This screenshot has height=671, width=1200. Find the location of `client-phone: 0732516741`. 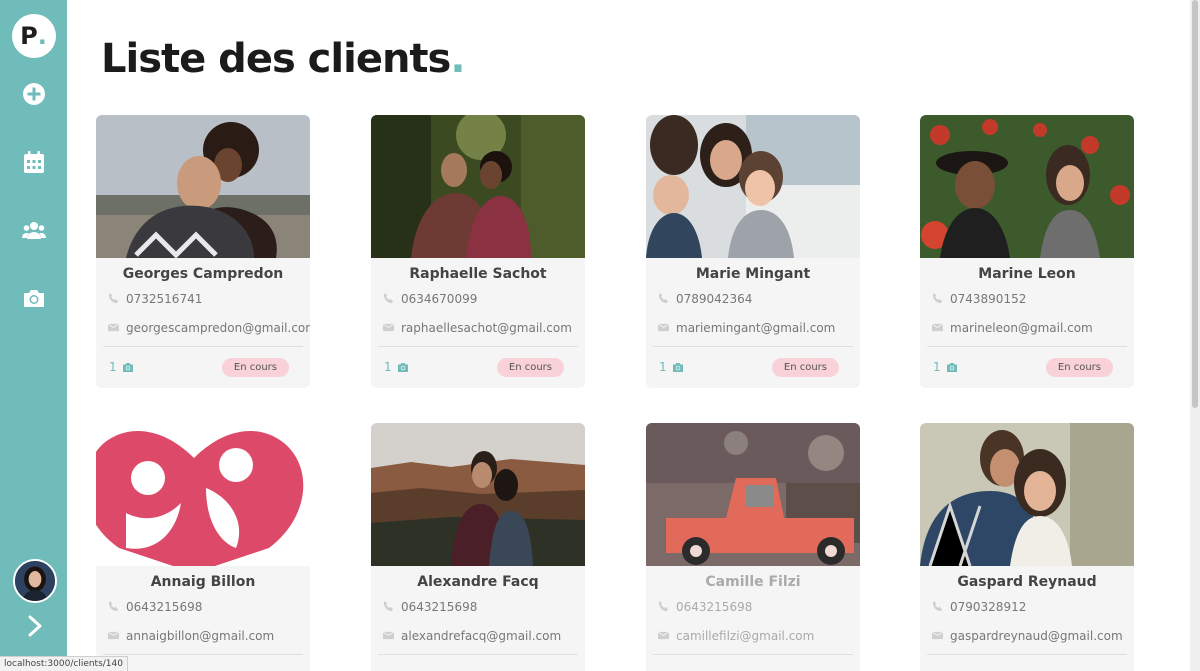

client-phone: 0732516741 is located at coordinates (203, 298).